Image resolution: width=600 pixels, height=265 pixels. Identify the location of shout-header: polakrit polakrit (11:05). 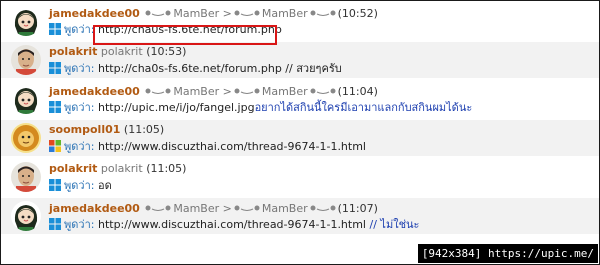
(117, 168).